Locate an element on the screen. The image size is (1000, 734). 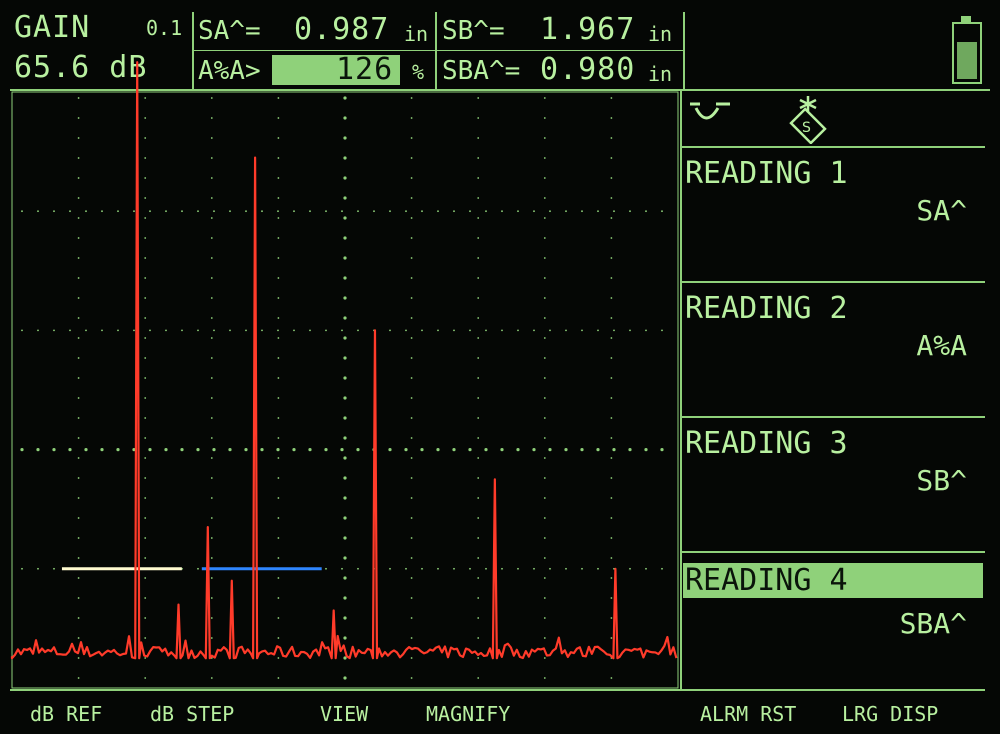
db-ref-key: dB REF is located at coordinates (66, 714).